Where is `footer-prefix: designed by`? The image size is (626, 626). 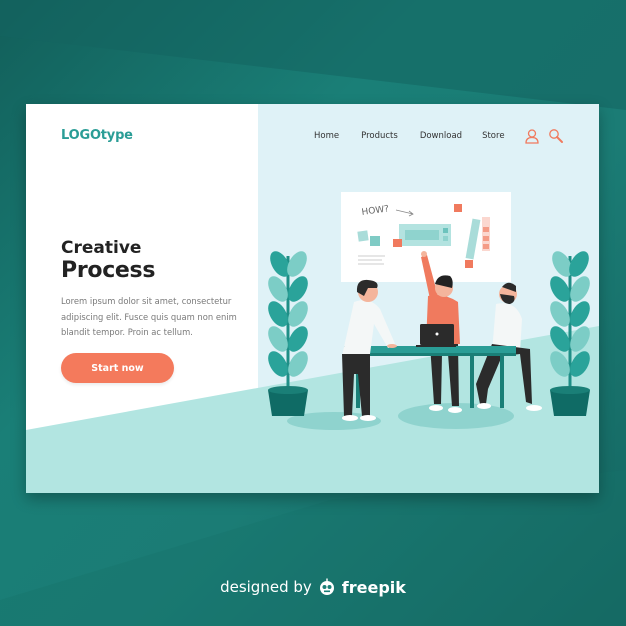 footer-prefix: designed by is located at coordinates (266, 587).